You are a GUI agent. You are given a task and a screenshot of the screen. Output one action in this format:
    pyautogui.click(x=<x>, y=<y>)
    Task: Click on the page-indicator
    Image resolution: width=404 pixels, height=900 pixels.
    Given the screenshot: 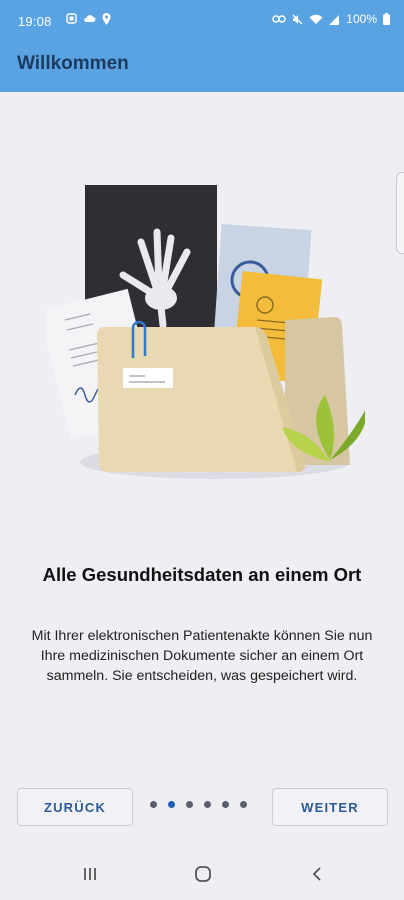 What is the action you would take?
    pyautogui.click(x=198, y=804)
    